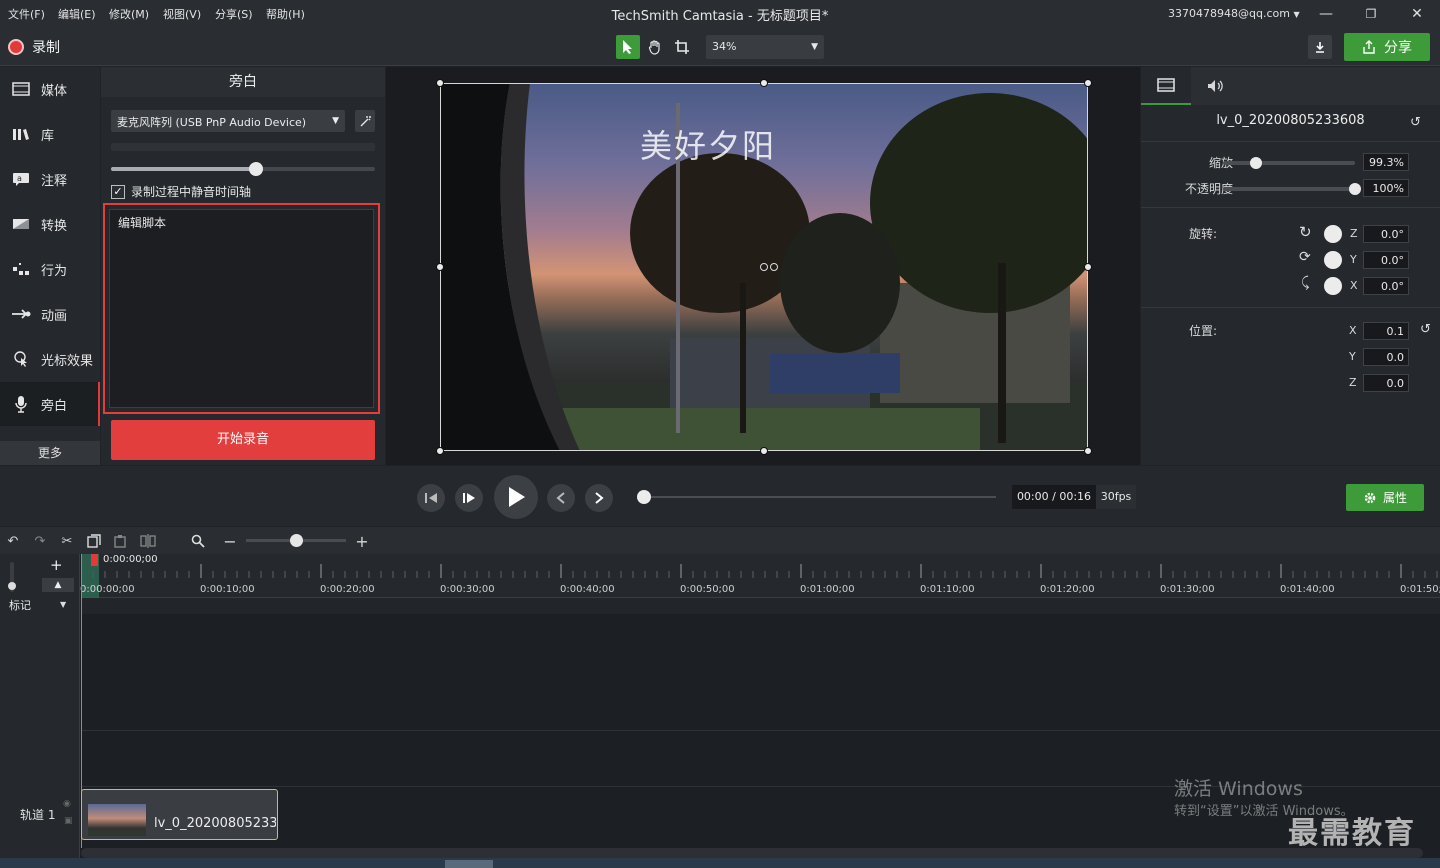  Describe the element at coordinates (469, 498) in the screenshot. I see `step-forward-button` at that location.